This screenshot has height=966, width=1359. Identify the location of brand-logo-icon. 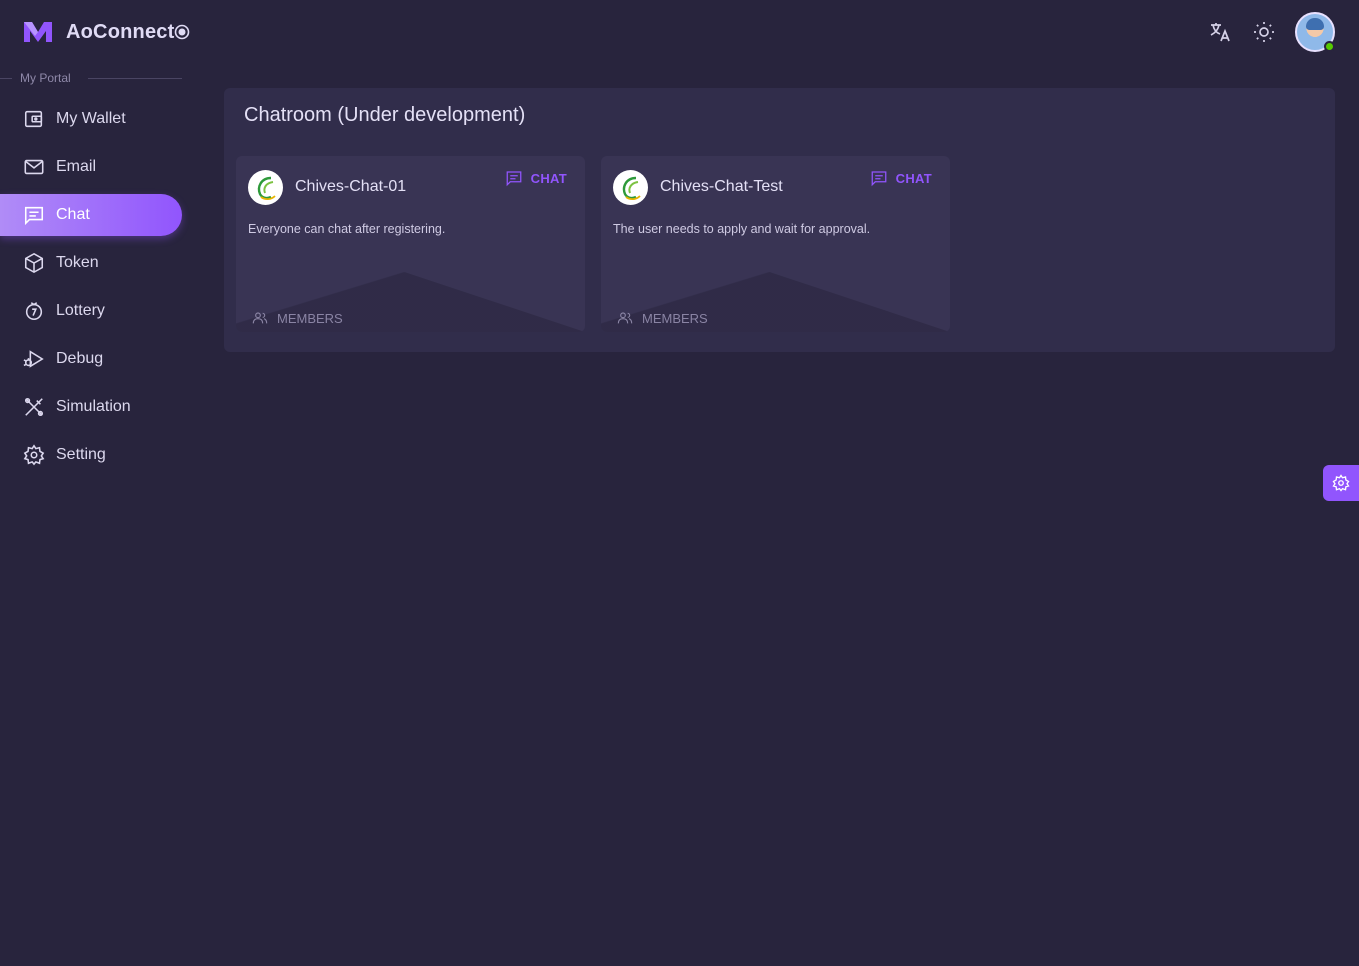
(38, 32).